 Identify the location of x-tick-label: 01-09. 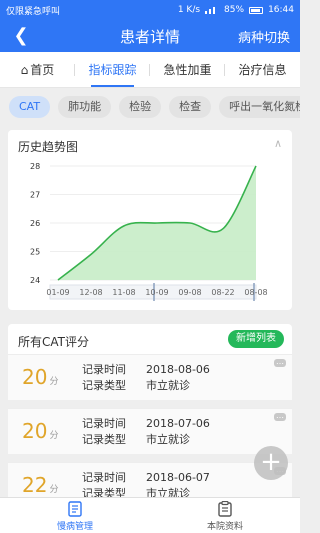
(57, 292).